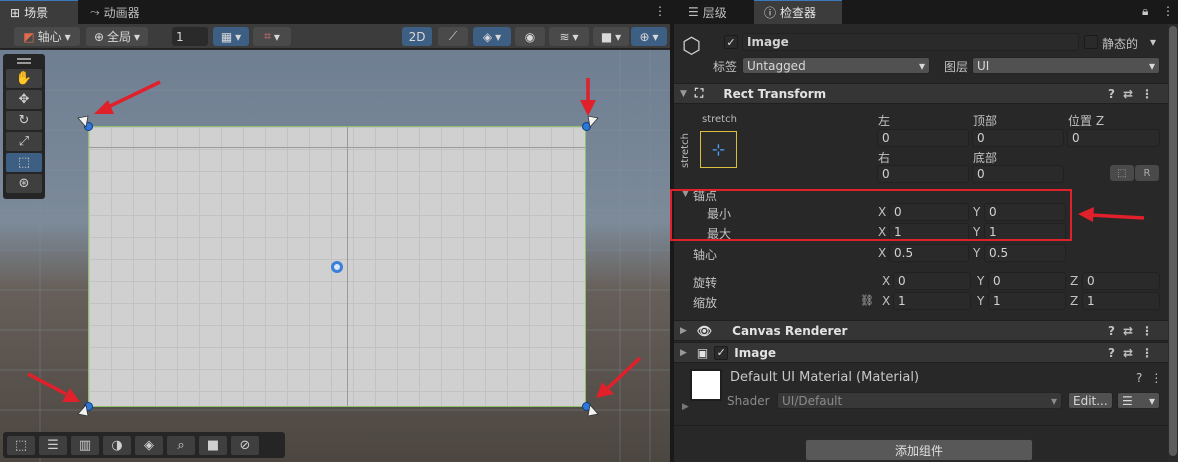  I want to click on lock-icon: 🔒︎, so click(1145, 11).